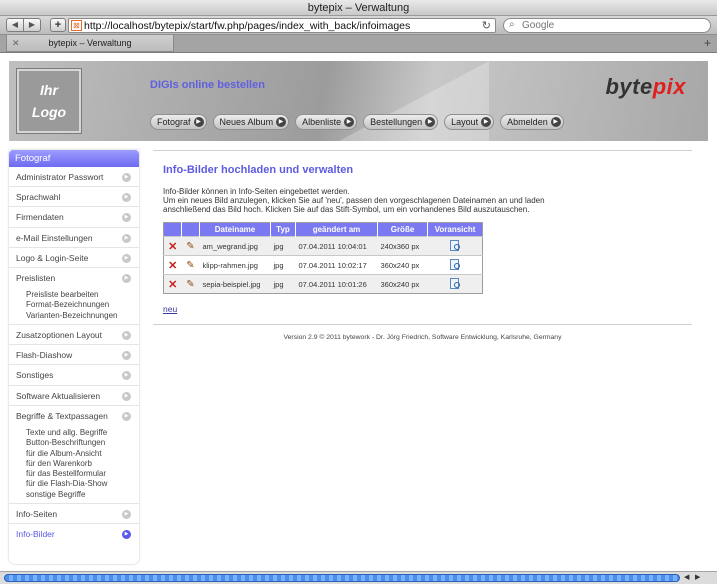 The width and height of the screenshot is (717, 584). Describe the element at coordinates (74, 355) in the screenshot. I see `sidebar-item-flash-diashow: Flash-Diashow ▶` at that location.